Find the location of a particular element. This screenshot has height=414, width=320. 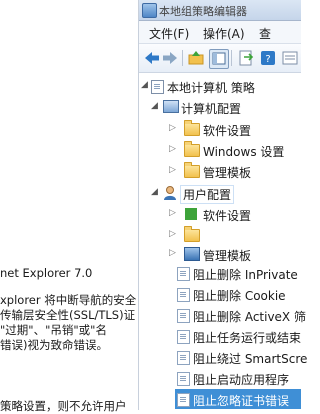

tree-root: ◢ 本地计算机 策略 is located at coordinates (220, 86).